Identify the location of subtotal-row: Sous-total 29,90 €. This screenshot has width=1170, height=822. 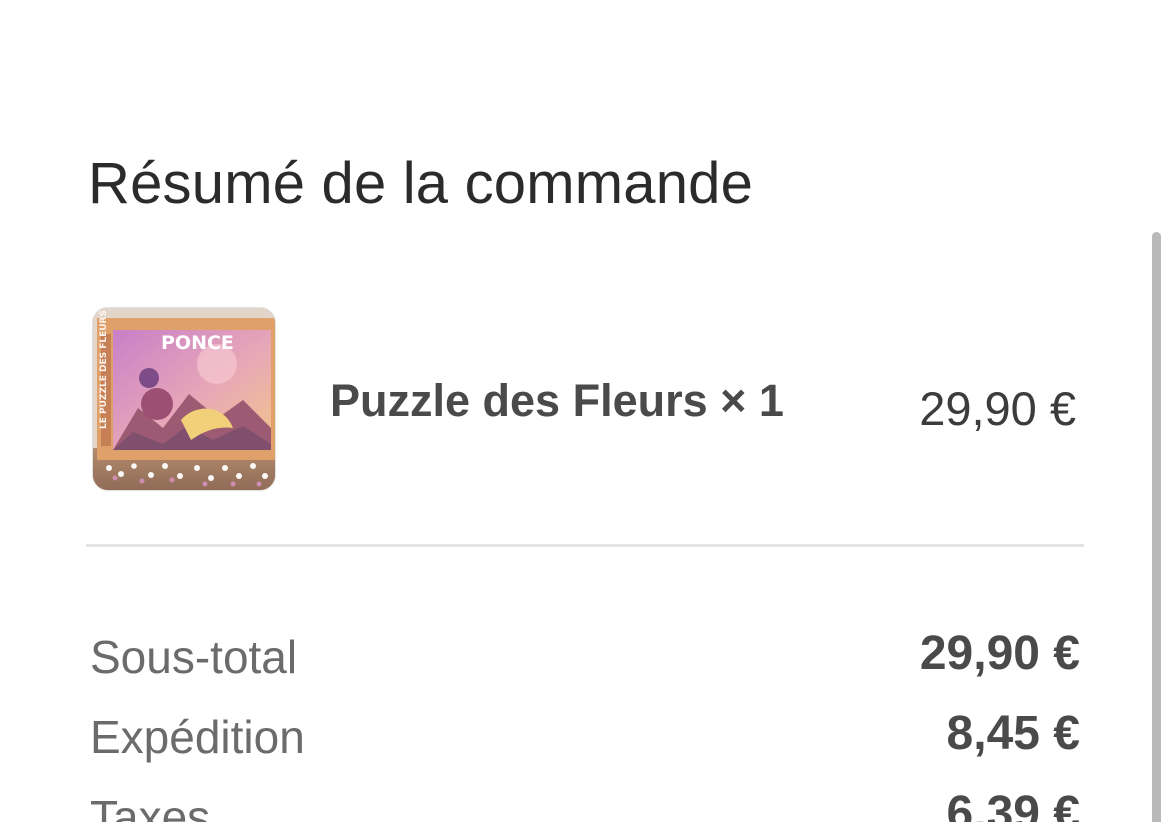
(585, 658).